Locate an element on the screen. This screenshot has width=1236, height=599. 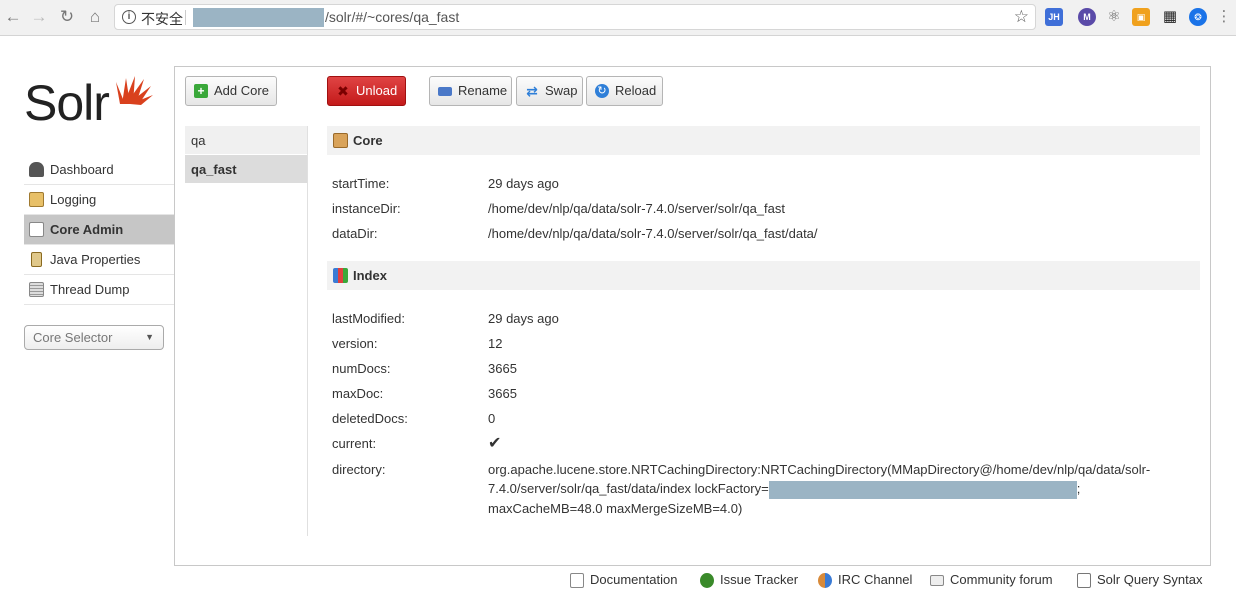
solr-query-syntax-link: Solr Query Syntax is located at coordinates (1140, 580).